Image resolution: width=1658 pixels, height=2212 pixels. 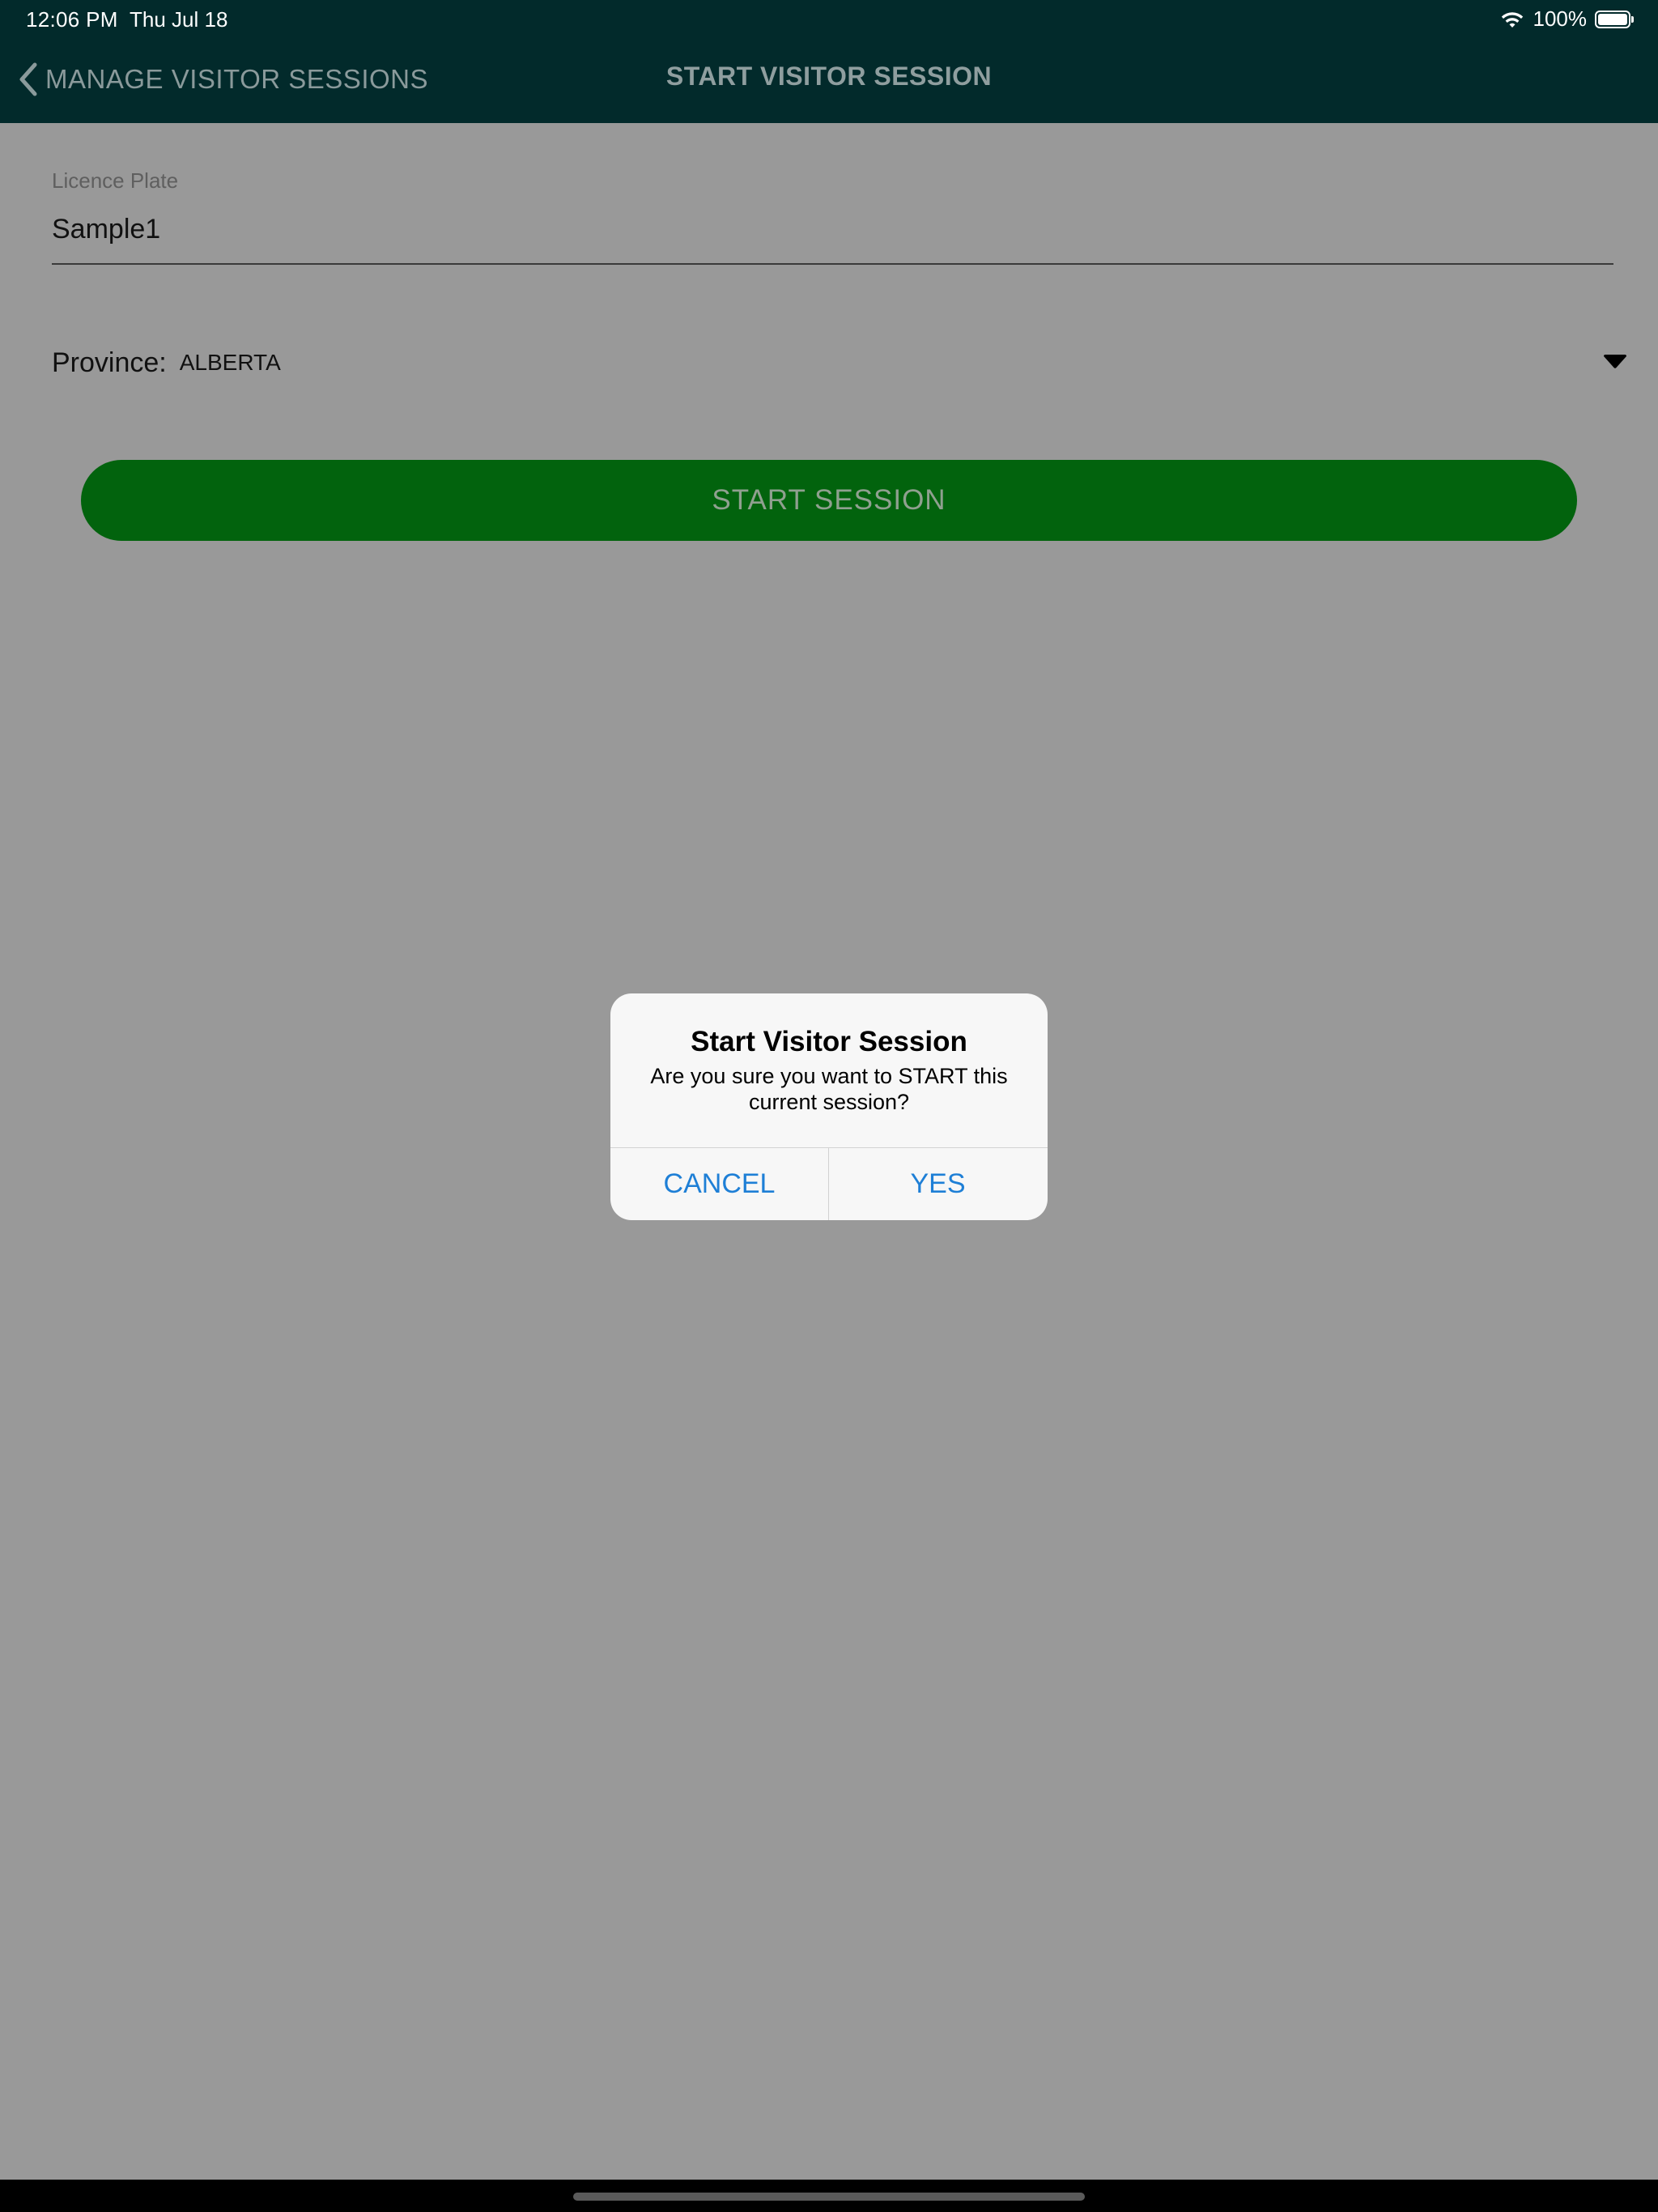 I want to click on cancel-button: CANCEL, so click(x=719, y=1184).